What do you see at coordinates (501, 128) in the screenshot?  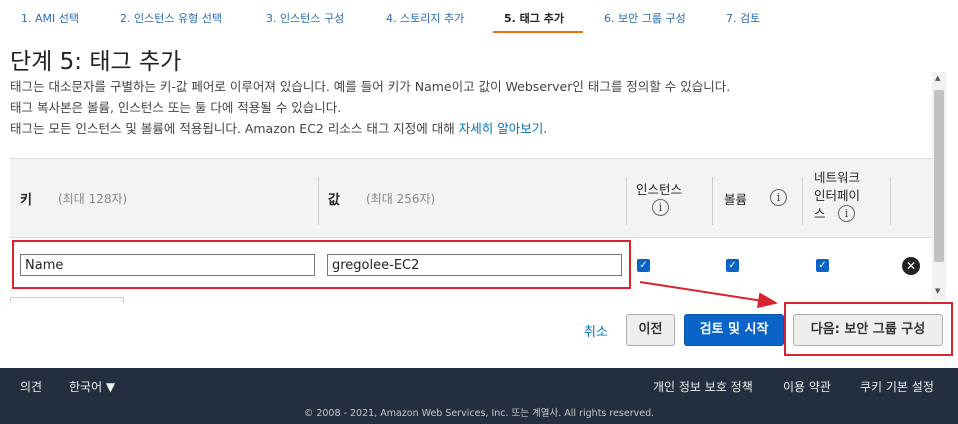 I see `learn-more-link: 자세히 알아보기` at bounding box center [501, 128].